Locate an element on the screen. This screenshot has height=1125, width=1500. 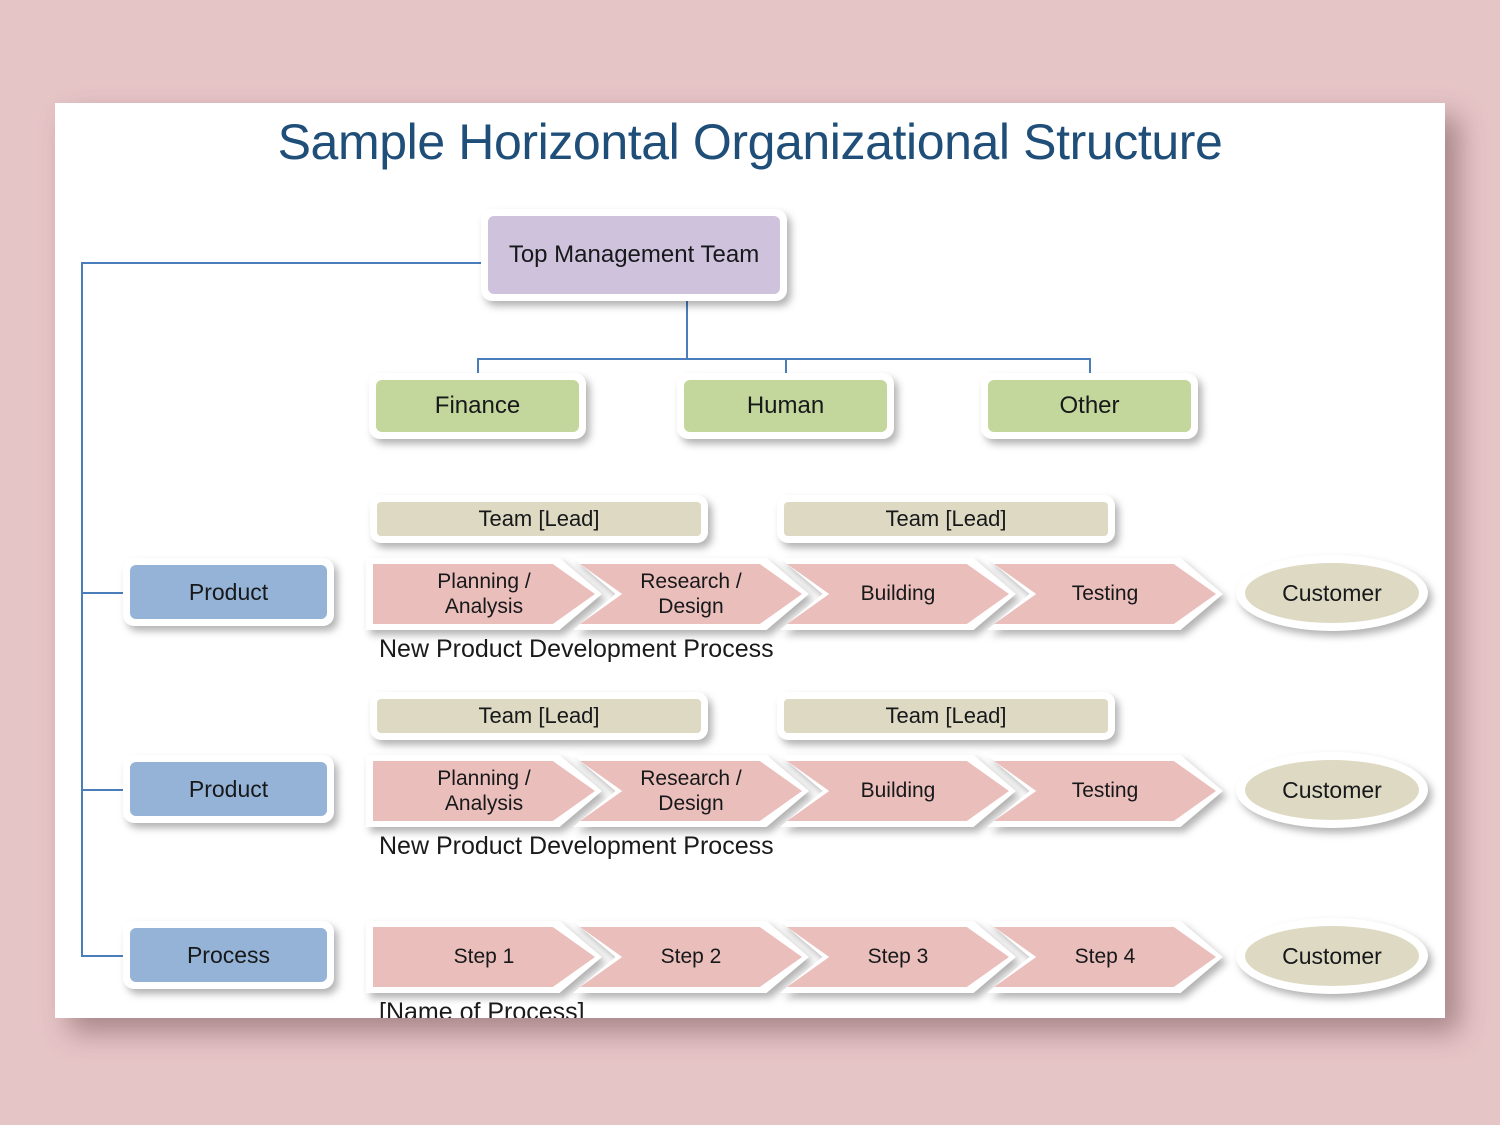
row-2-team-lead-1: Team [Lead] is located at coordinates (539, 716).